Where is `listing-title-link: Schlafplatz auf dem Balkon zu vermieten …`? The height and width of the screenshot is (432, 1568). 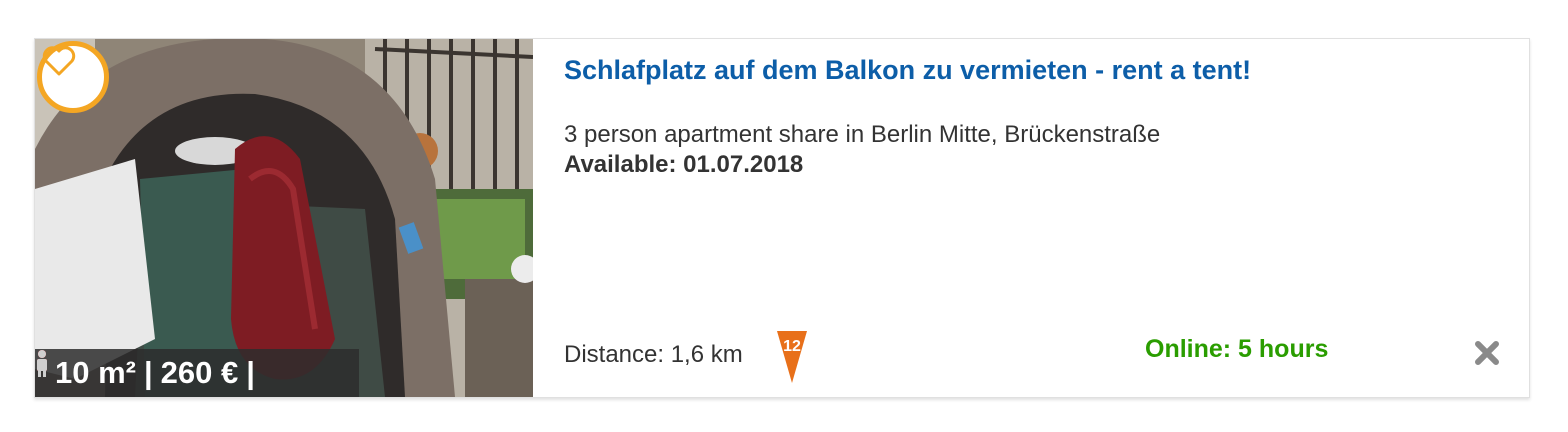 listing-title-link: Schlafplatz auf dem Balkon zu vermieten … is located at coordinates (907, 70).